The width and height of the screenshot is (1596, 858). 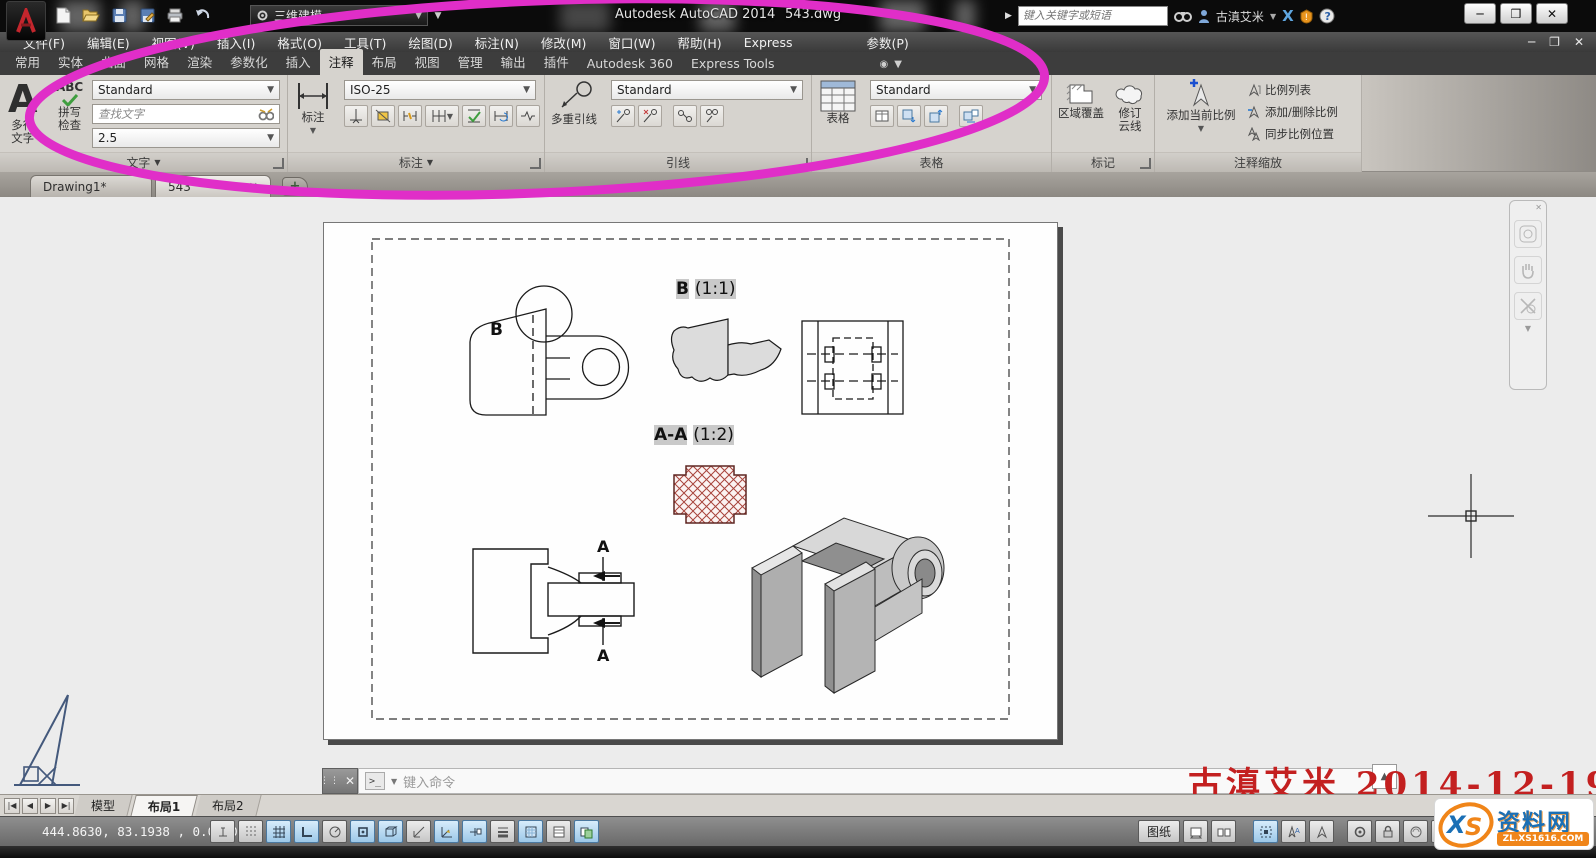 I want to click on table-export-down-button, so click(x=909, y=116).